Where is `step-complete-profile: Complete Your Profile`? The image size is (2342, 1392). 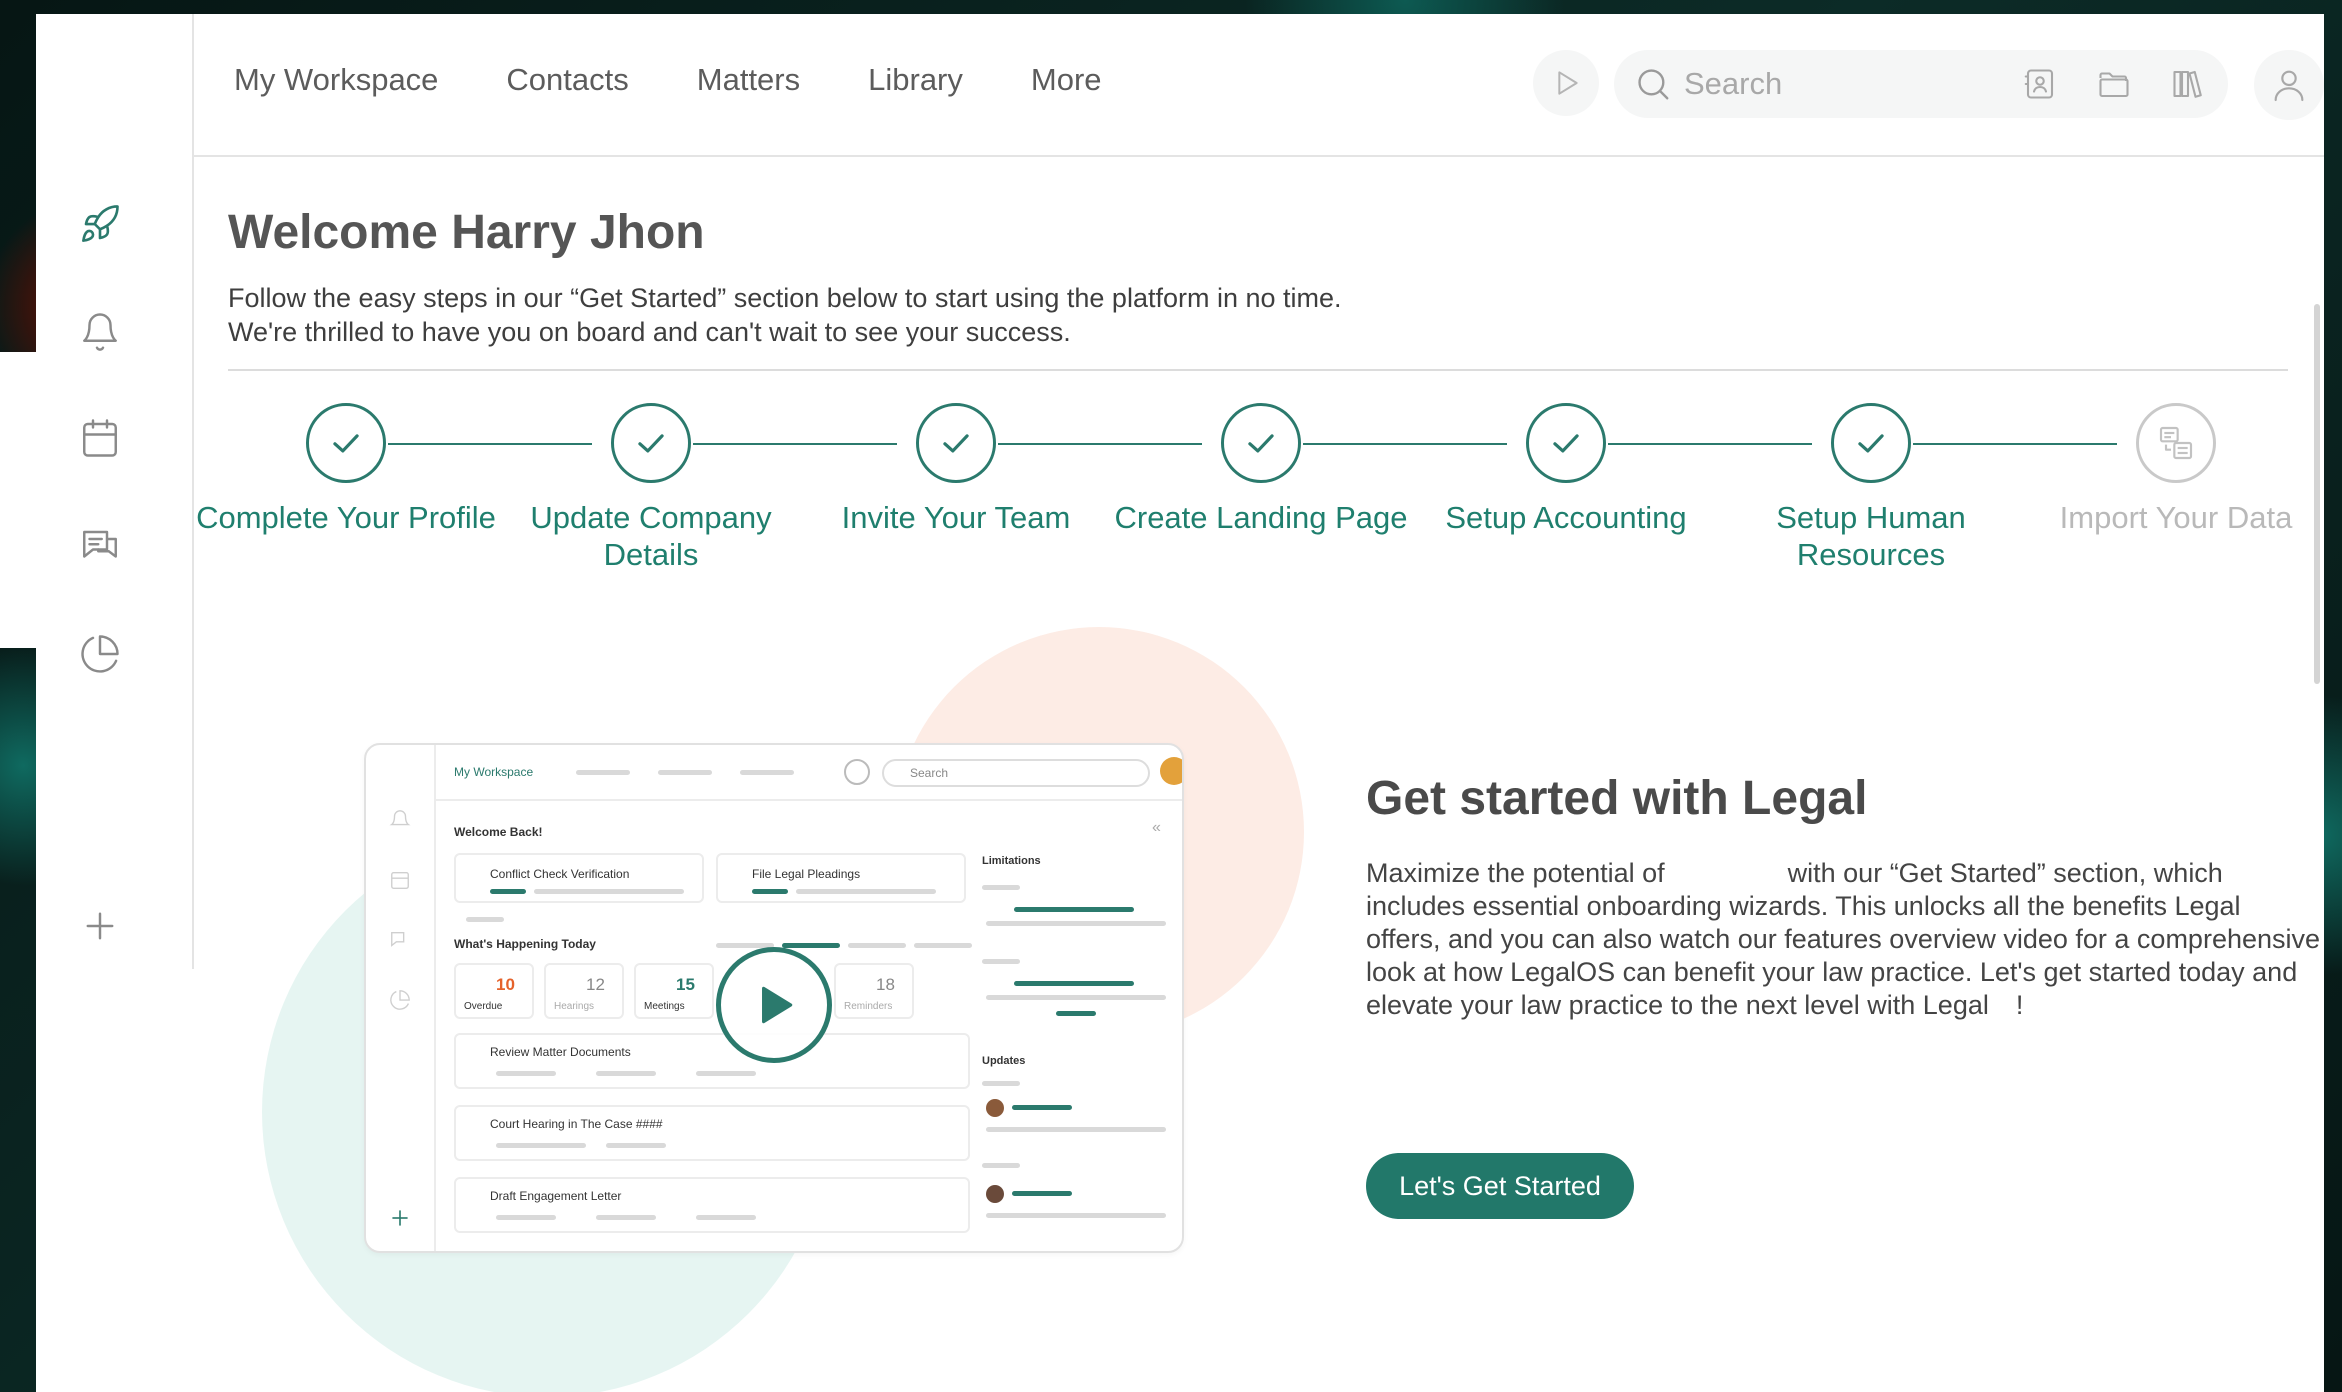 step-complete-profile: Complete Your Profile is located at coordinates (346, 469).